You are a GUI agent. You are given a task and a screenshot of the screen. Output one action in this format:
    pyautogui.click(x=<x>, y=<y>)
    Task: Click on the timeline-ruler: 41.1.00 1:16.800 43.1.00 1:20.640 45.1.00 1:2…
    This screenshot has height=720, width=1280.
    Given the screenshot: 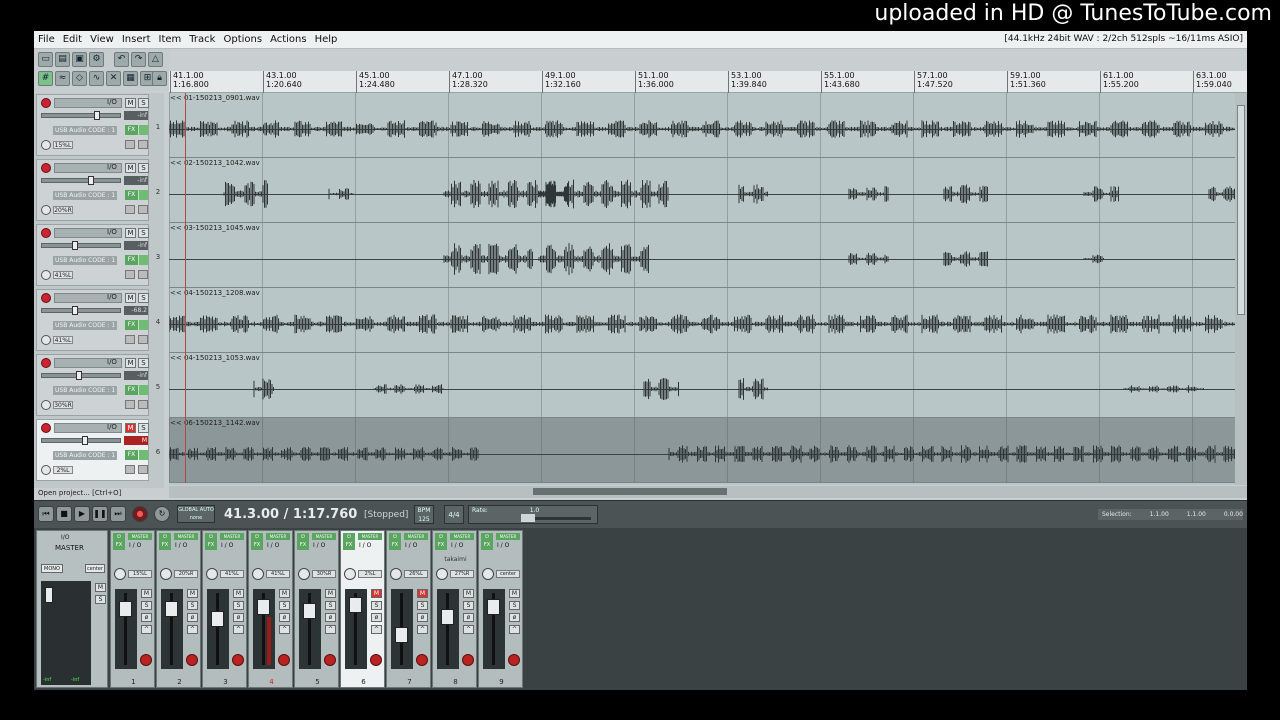 What is the action you would take?
    pyautogui.click(x=708, y=82)
    